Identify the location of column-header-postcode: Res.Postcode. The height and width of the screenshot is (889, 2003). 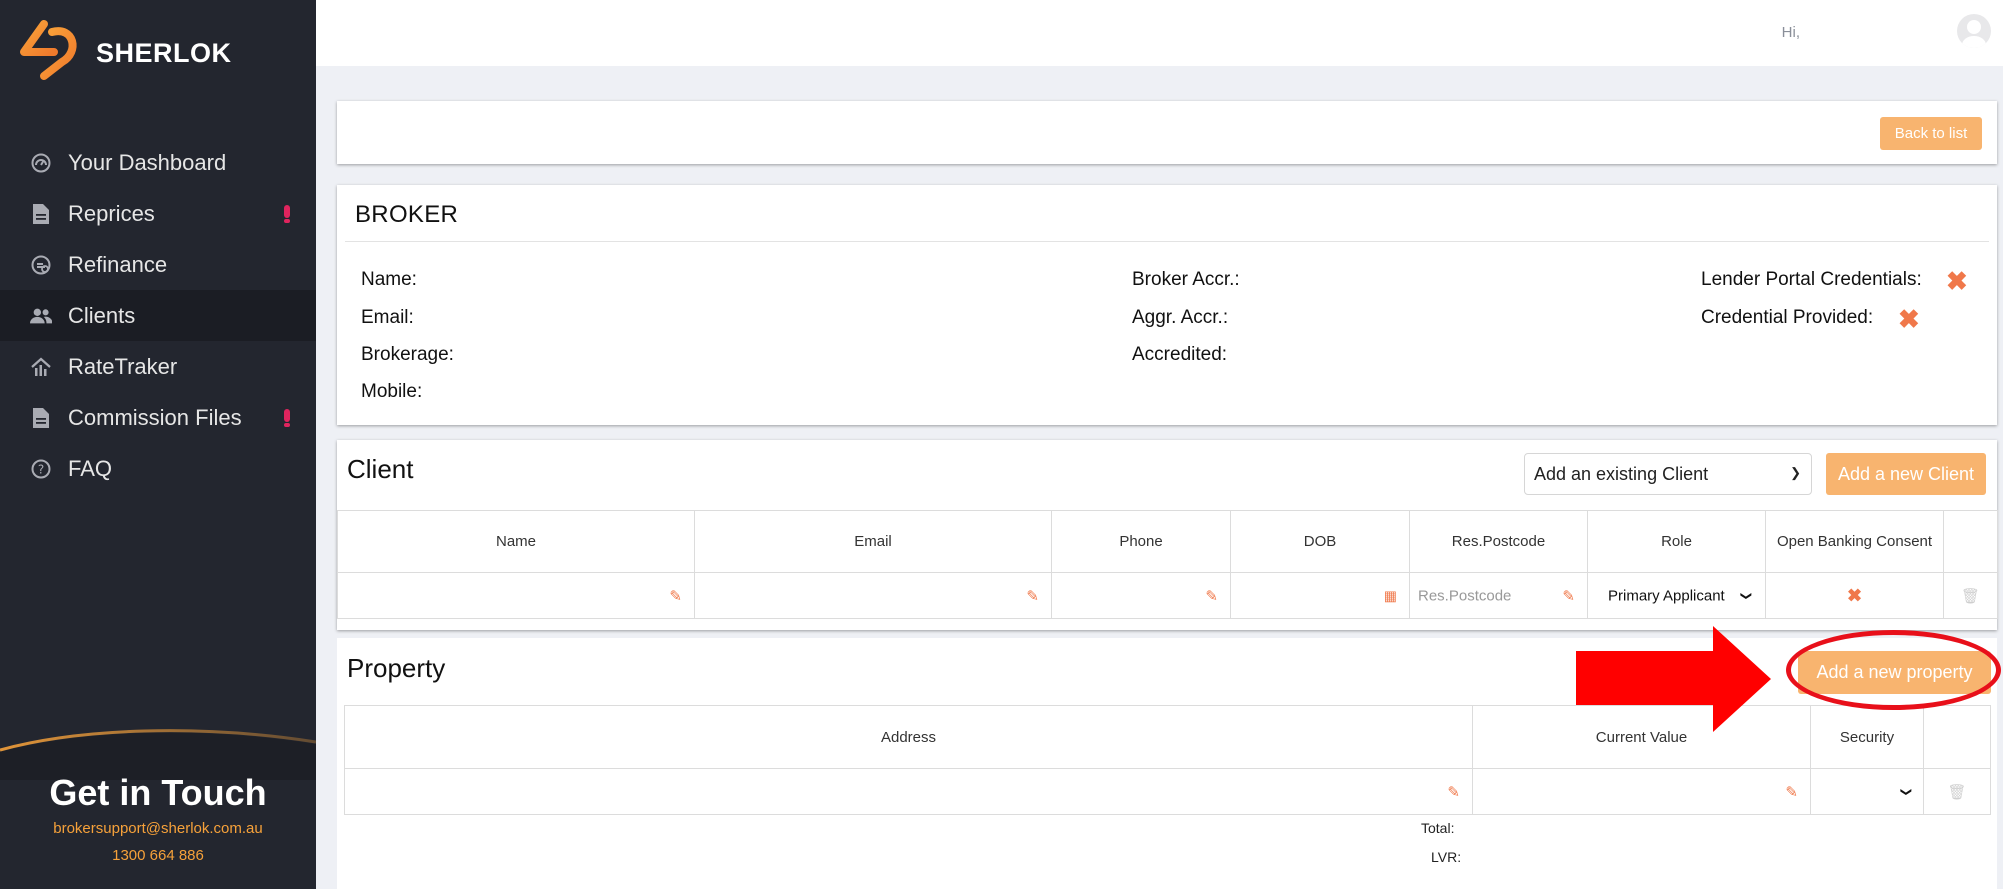
(1498, 541).